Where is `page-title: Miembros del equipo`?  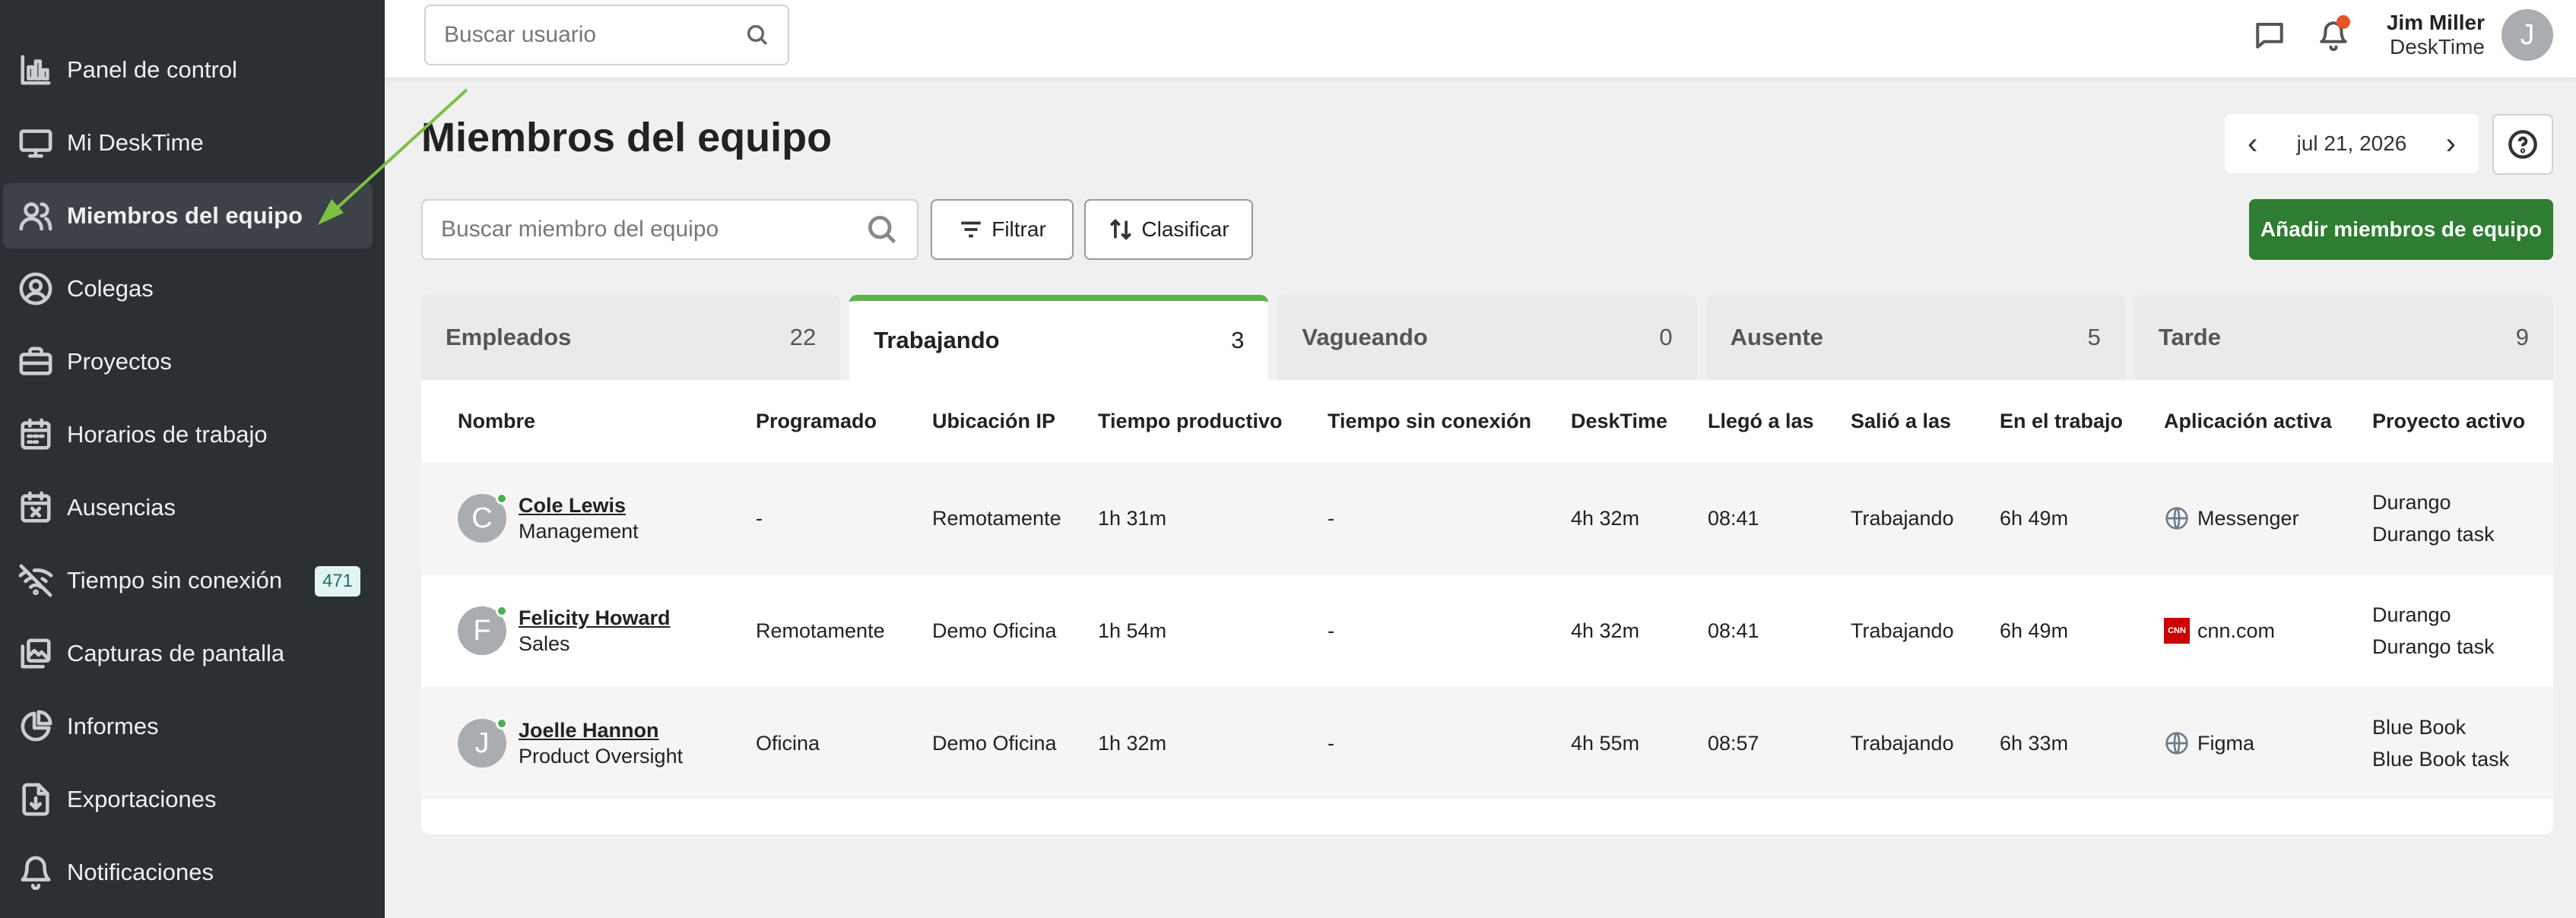
page-title: Miembros del equipo is located at coordinates (627, 137).